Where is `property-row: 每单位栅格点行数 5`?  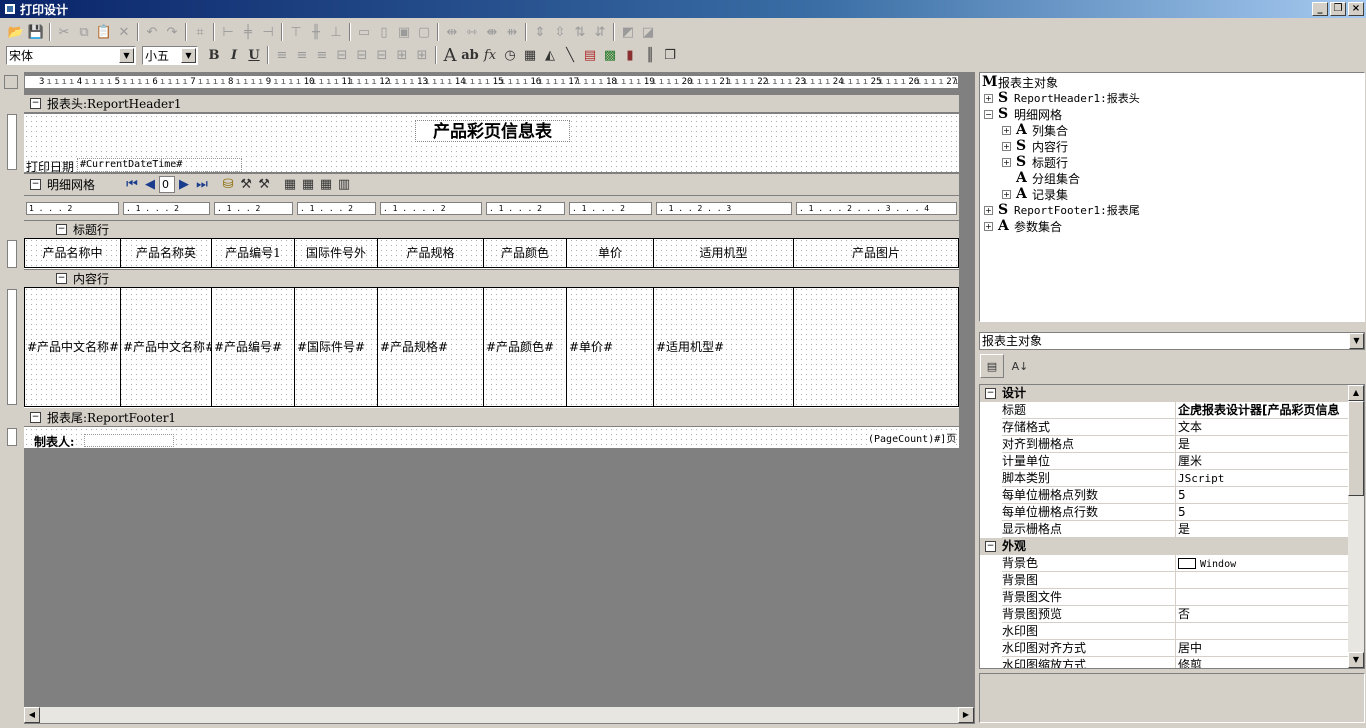
property-row: 每单位栅格点行数 5 is located at coordinates (1164, 512).